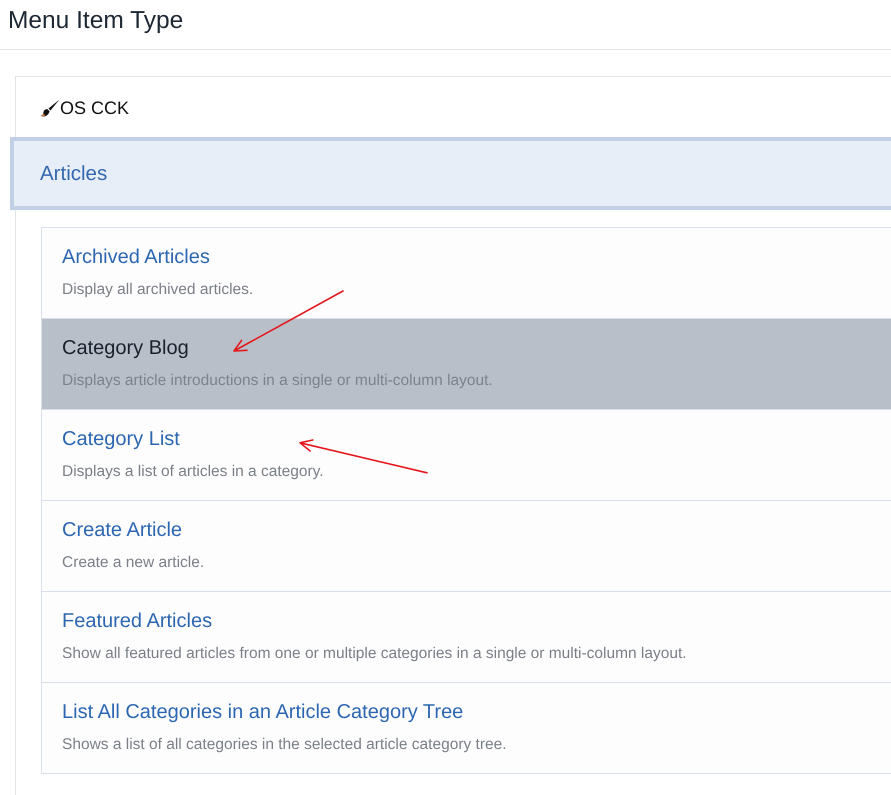  What do you see at coordinates (263, 712) in the screenshot?
I see `option-title: List All Categories in an Article Category Tree` at bounding box center [263, 712].